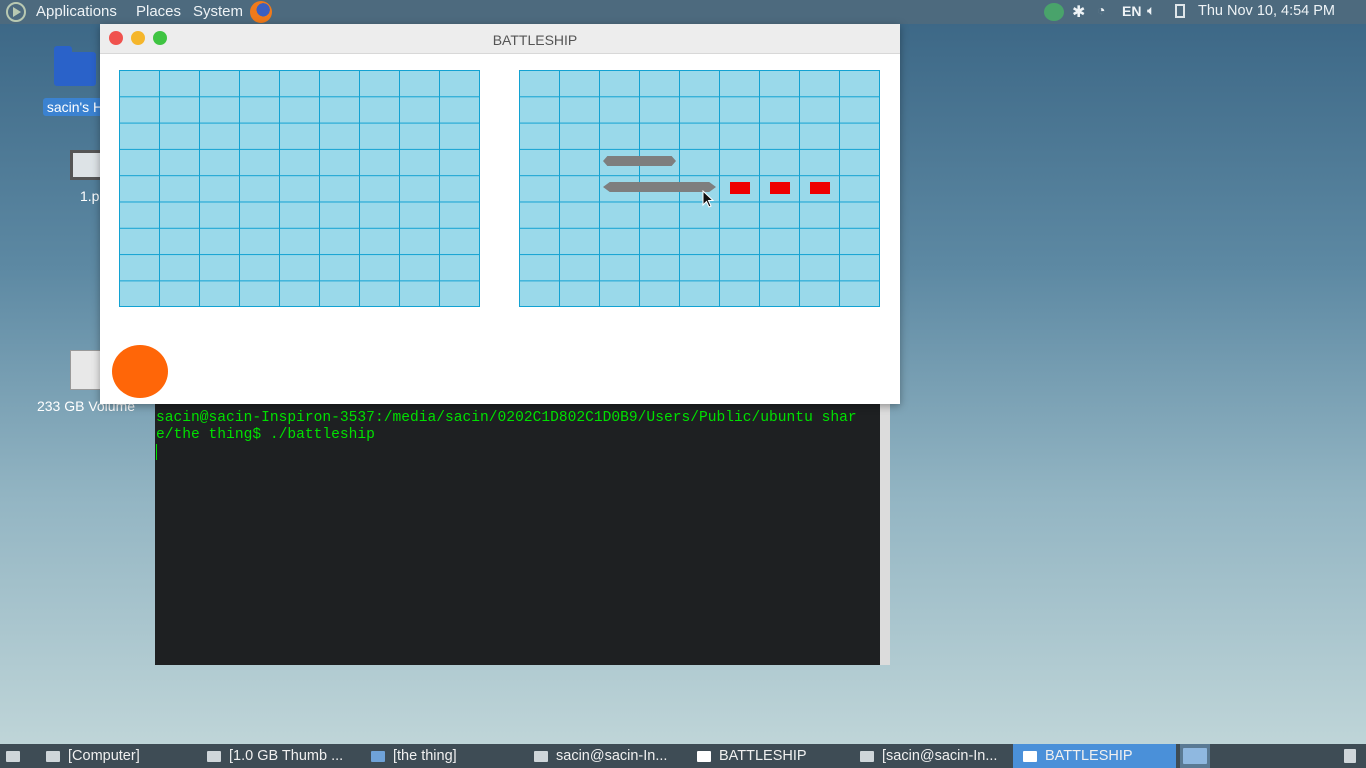 This screenshot has height=768, width=1366. I want to click on system-menu: System, so click(218, 11).